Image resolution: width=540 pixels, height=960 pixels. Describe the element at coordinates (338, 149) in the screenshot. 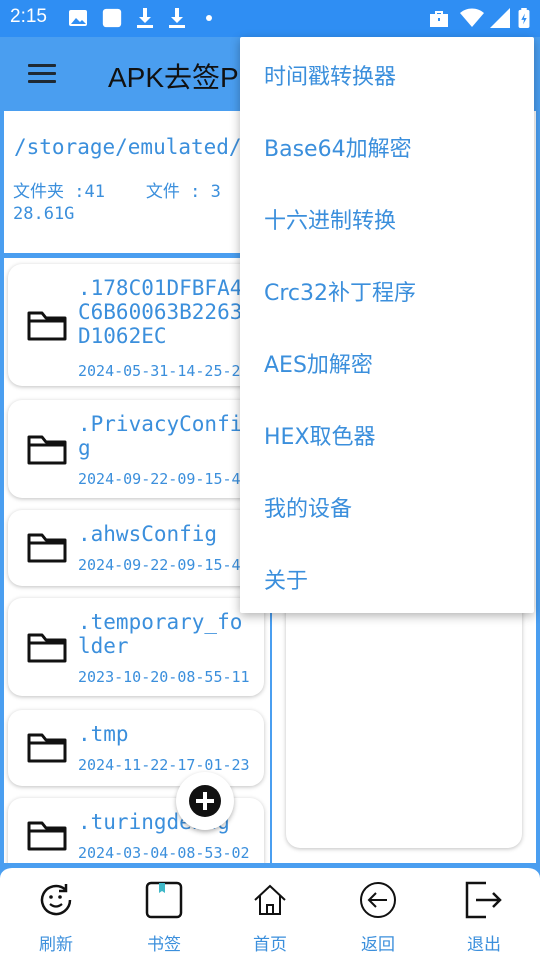

I see `menu-item-label: Base64加解密` at that location.